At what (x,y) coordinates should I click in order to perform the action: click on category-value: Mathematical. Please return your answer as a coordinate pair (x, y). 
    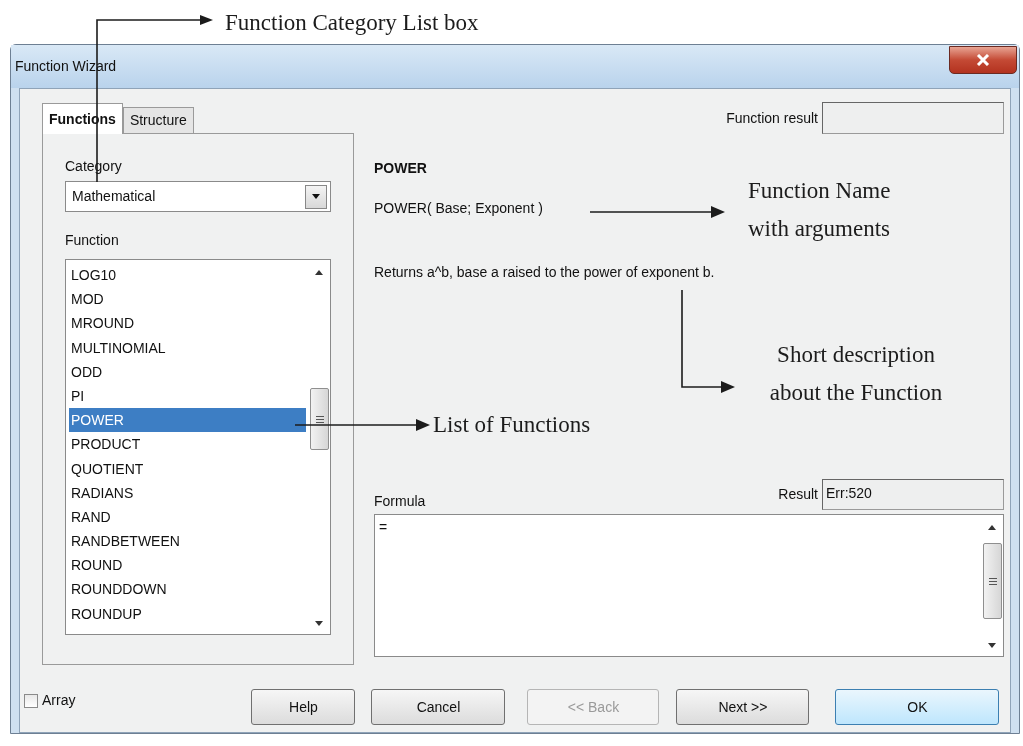
    Looking at the image, I should click on (114, 196).